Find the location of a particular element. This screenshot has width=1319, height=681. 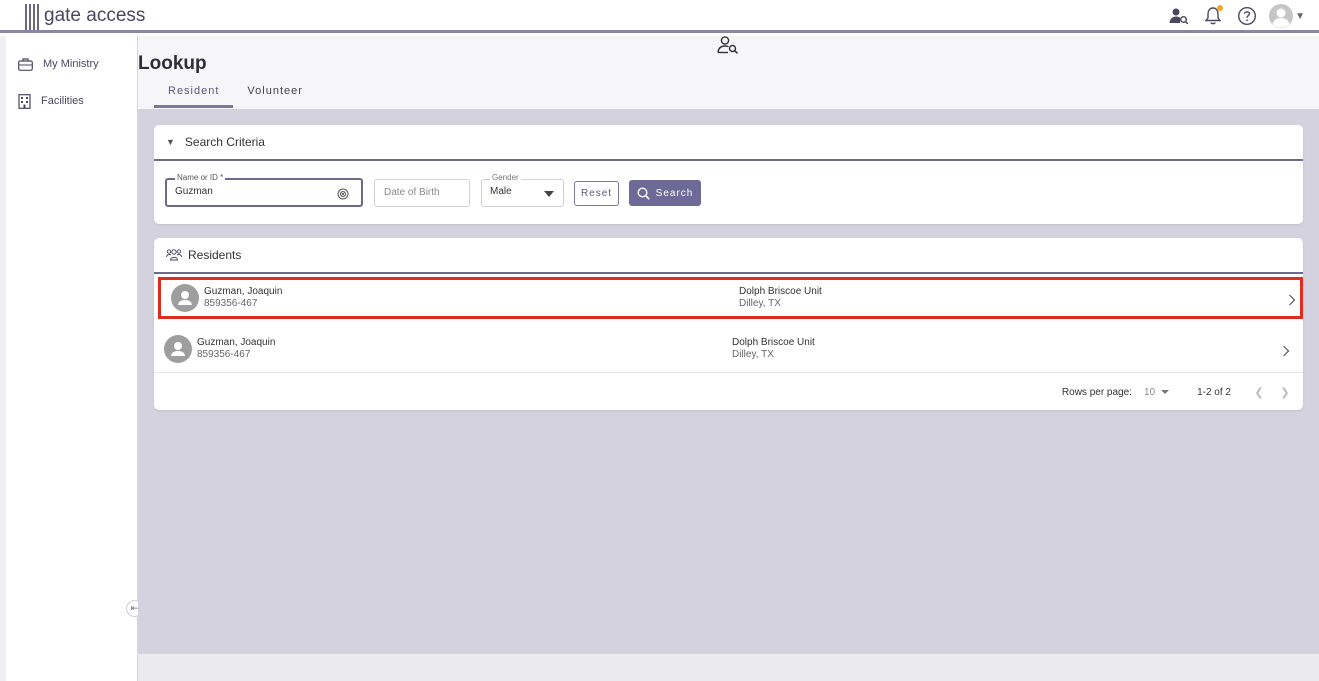

building-icon is located at coordinates (24, 101).